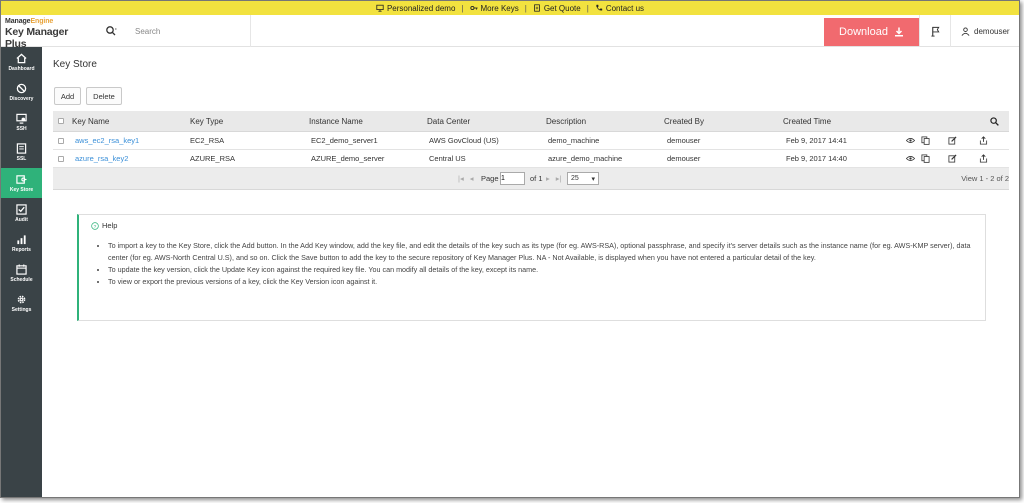 Image resolution: width=1024 pixels, height=503 pixels. I want to click on page-label: Page, so click(490, 178).